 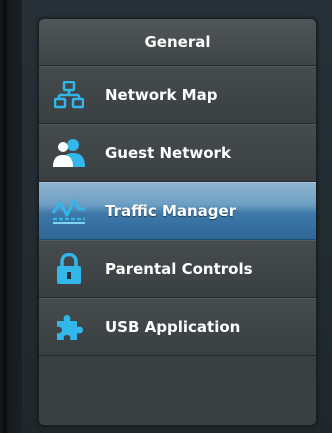 I want to click on menu-item-traffic-manager: Traffic Manager, so click(x=177, y=211).